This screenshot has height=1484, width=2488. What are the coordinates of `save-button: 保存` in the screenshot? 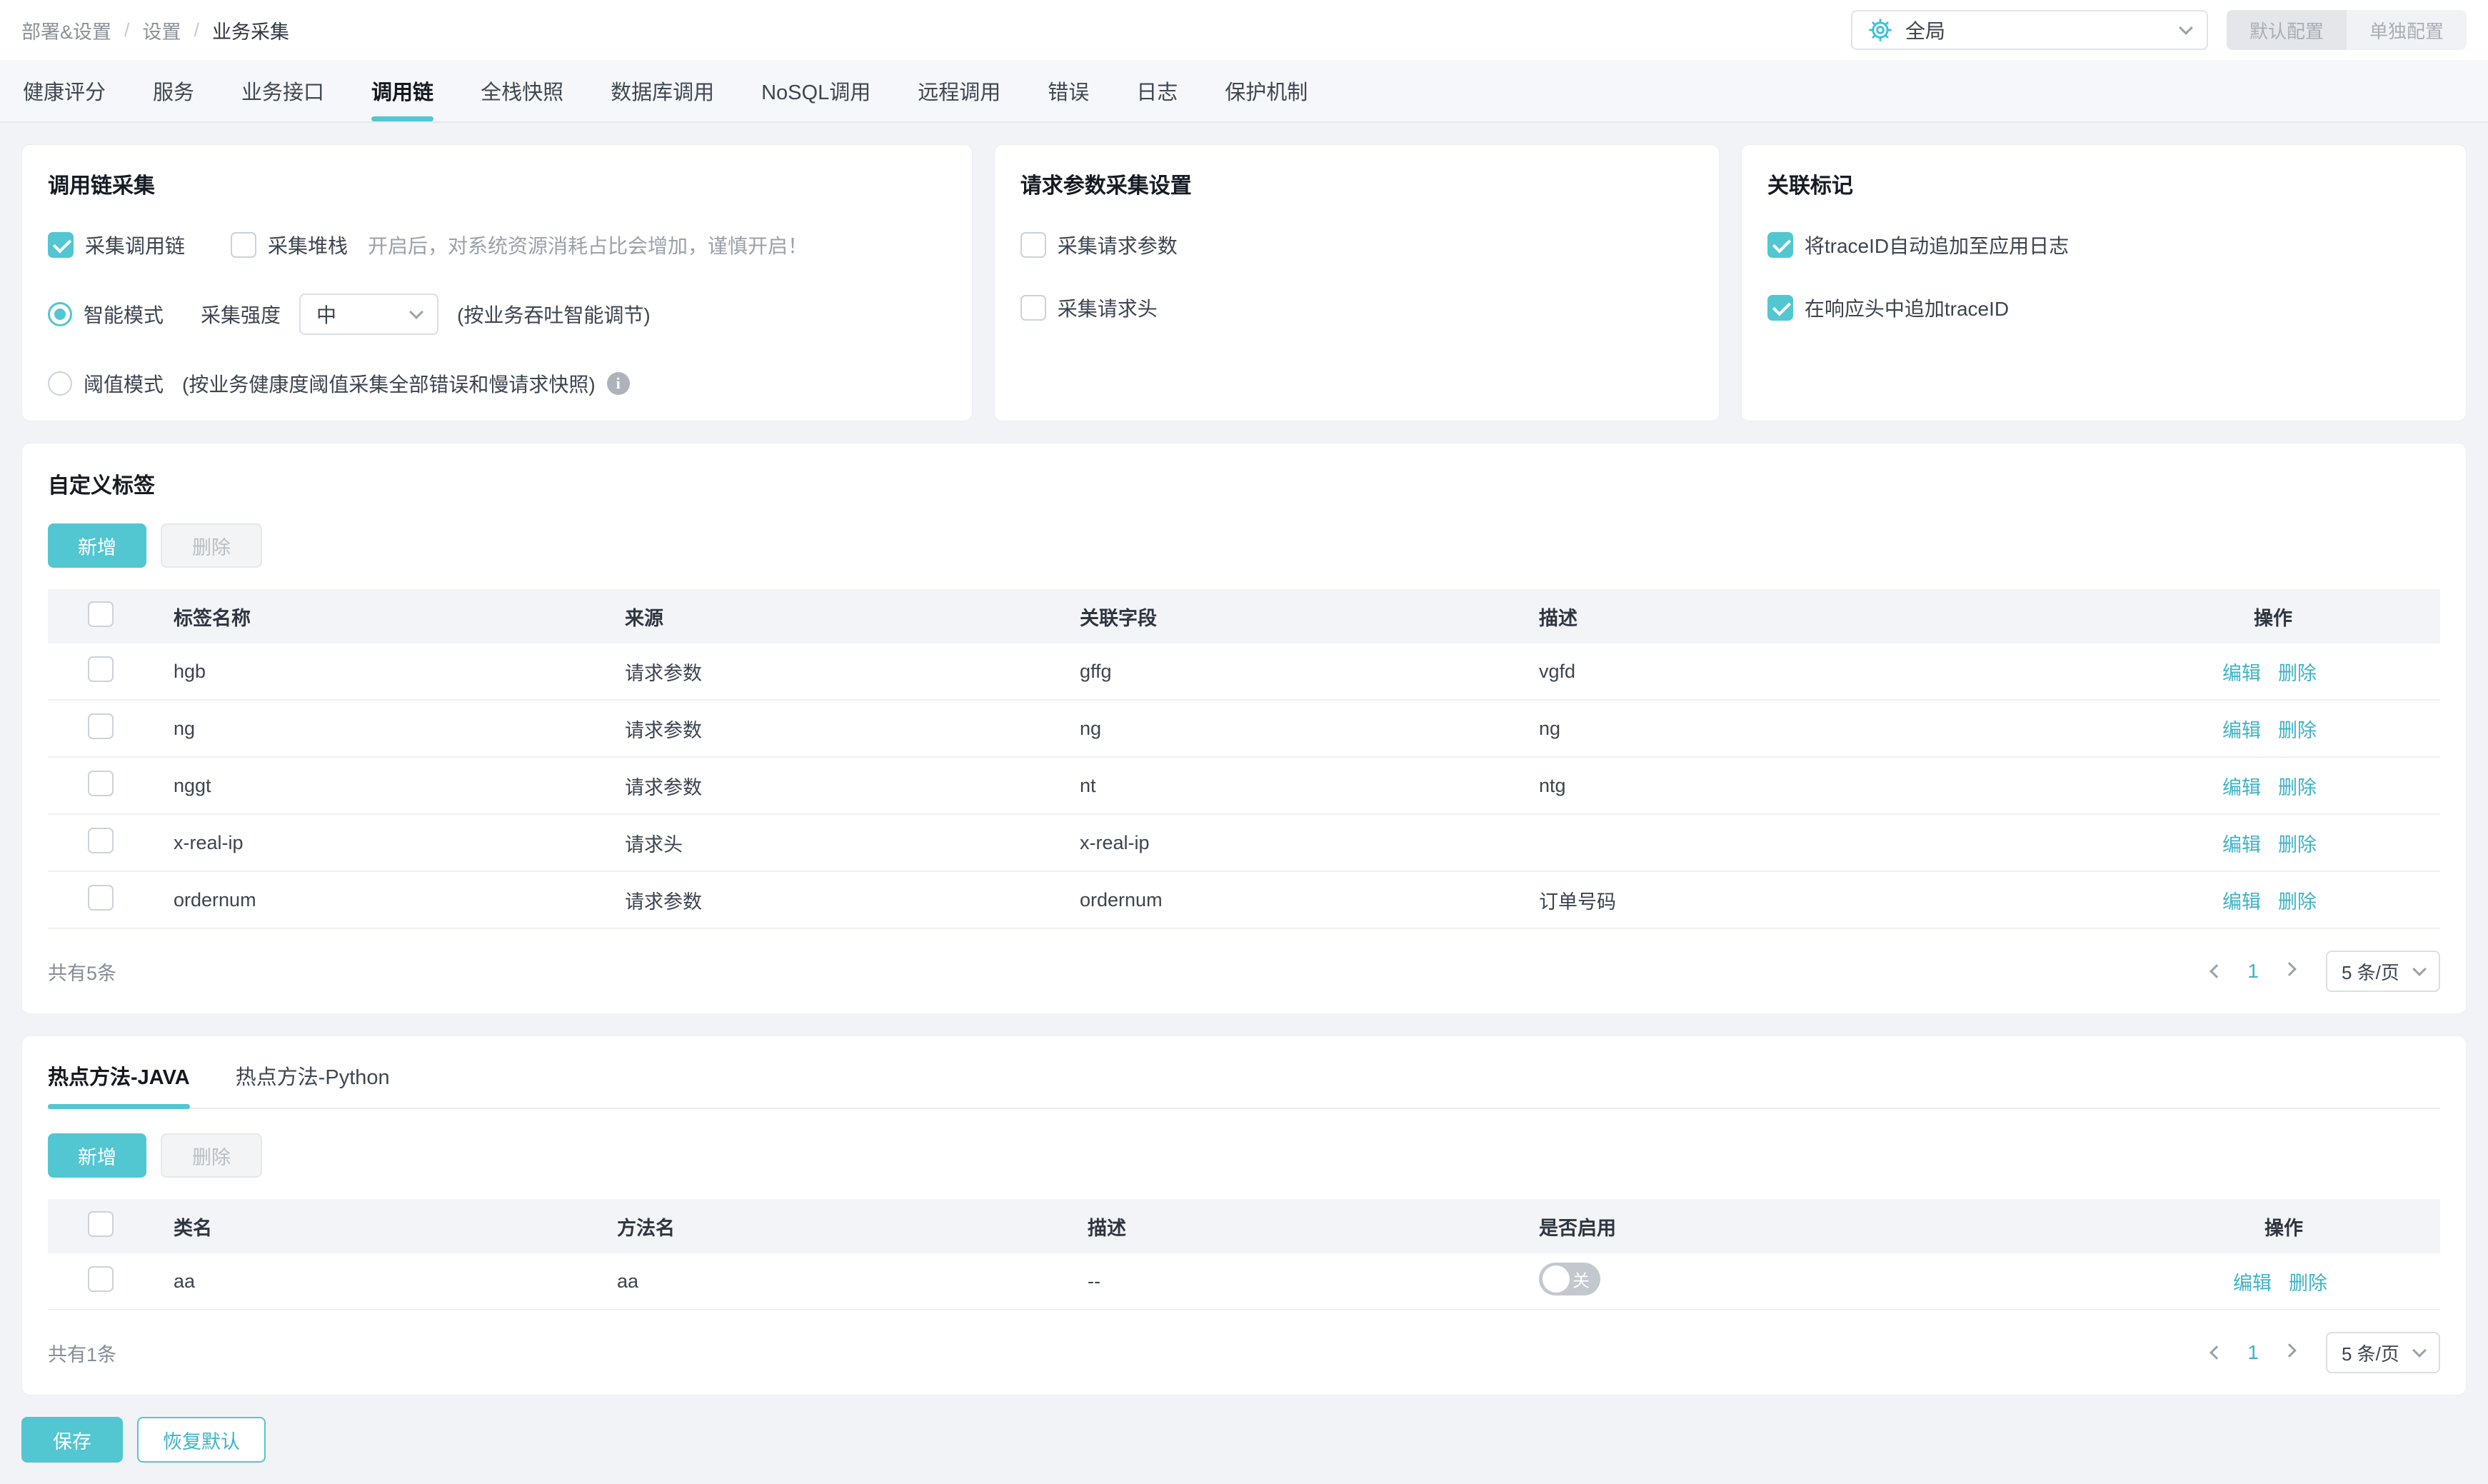 It's located at (72, 1440).